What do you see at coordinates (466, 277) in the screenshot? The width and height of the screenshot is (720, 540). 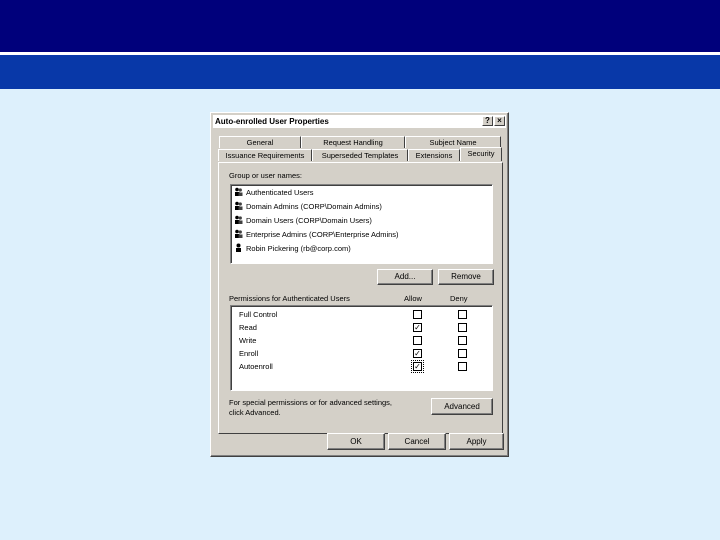 I see `remove-button: Remove` at bounding box center [466, 277].